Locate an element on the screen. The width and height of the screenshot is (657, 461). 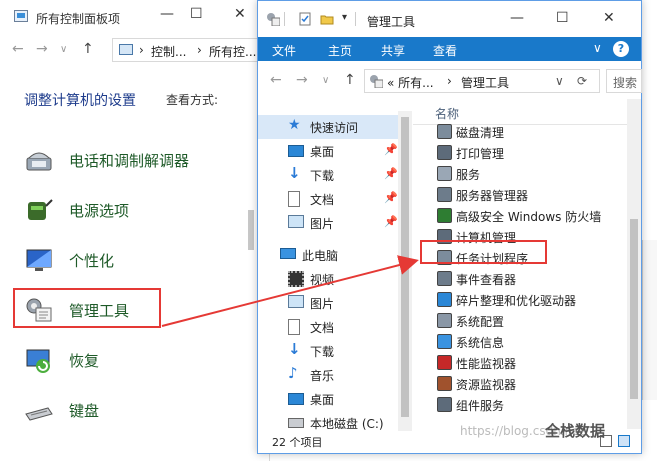
tab-home: 主页 is located at coordinates (340, 50).